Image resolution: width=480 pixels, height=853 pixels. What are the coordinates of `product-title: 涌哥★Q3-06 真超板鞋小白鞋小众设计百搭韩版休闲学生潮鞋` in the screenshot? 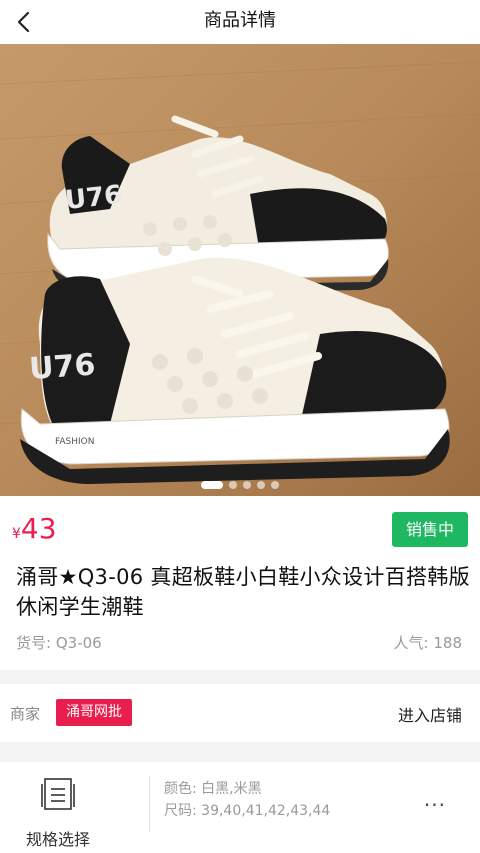 It's located at (243, 592).